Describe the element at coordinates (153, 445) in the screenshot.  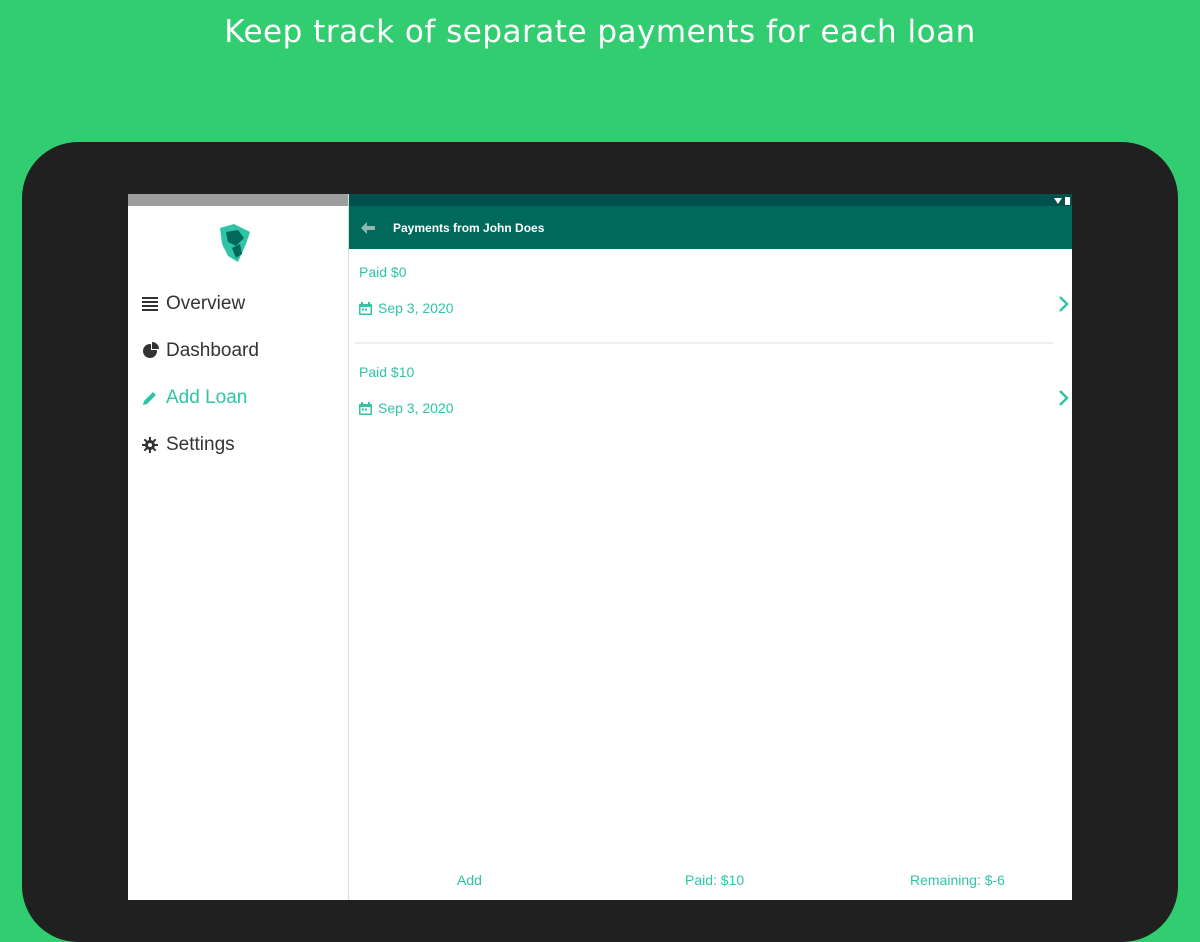
I see `gear-icon` at that location.